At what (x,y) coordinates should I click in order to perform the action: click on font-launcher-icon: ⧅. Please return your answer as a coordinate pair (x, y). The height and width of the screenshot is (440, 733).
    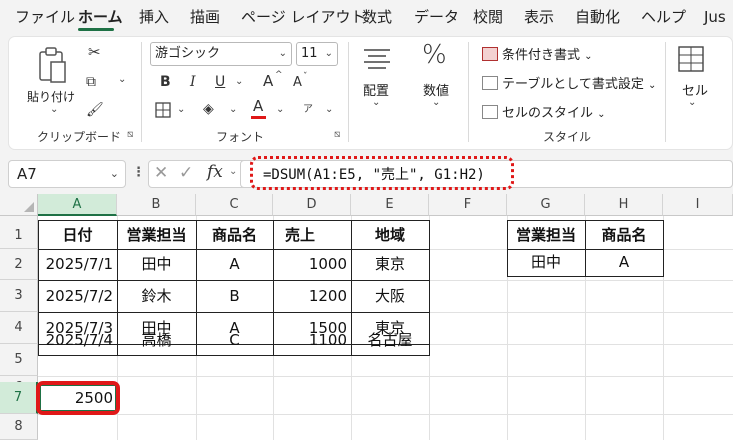
    Looking at the image, I should click on (337, 134).